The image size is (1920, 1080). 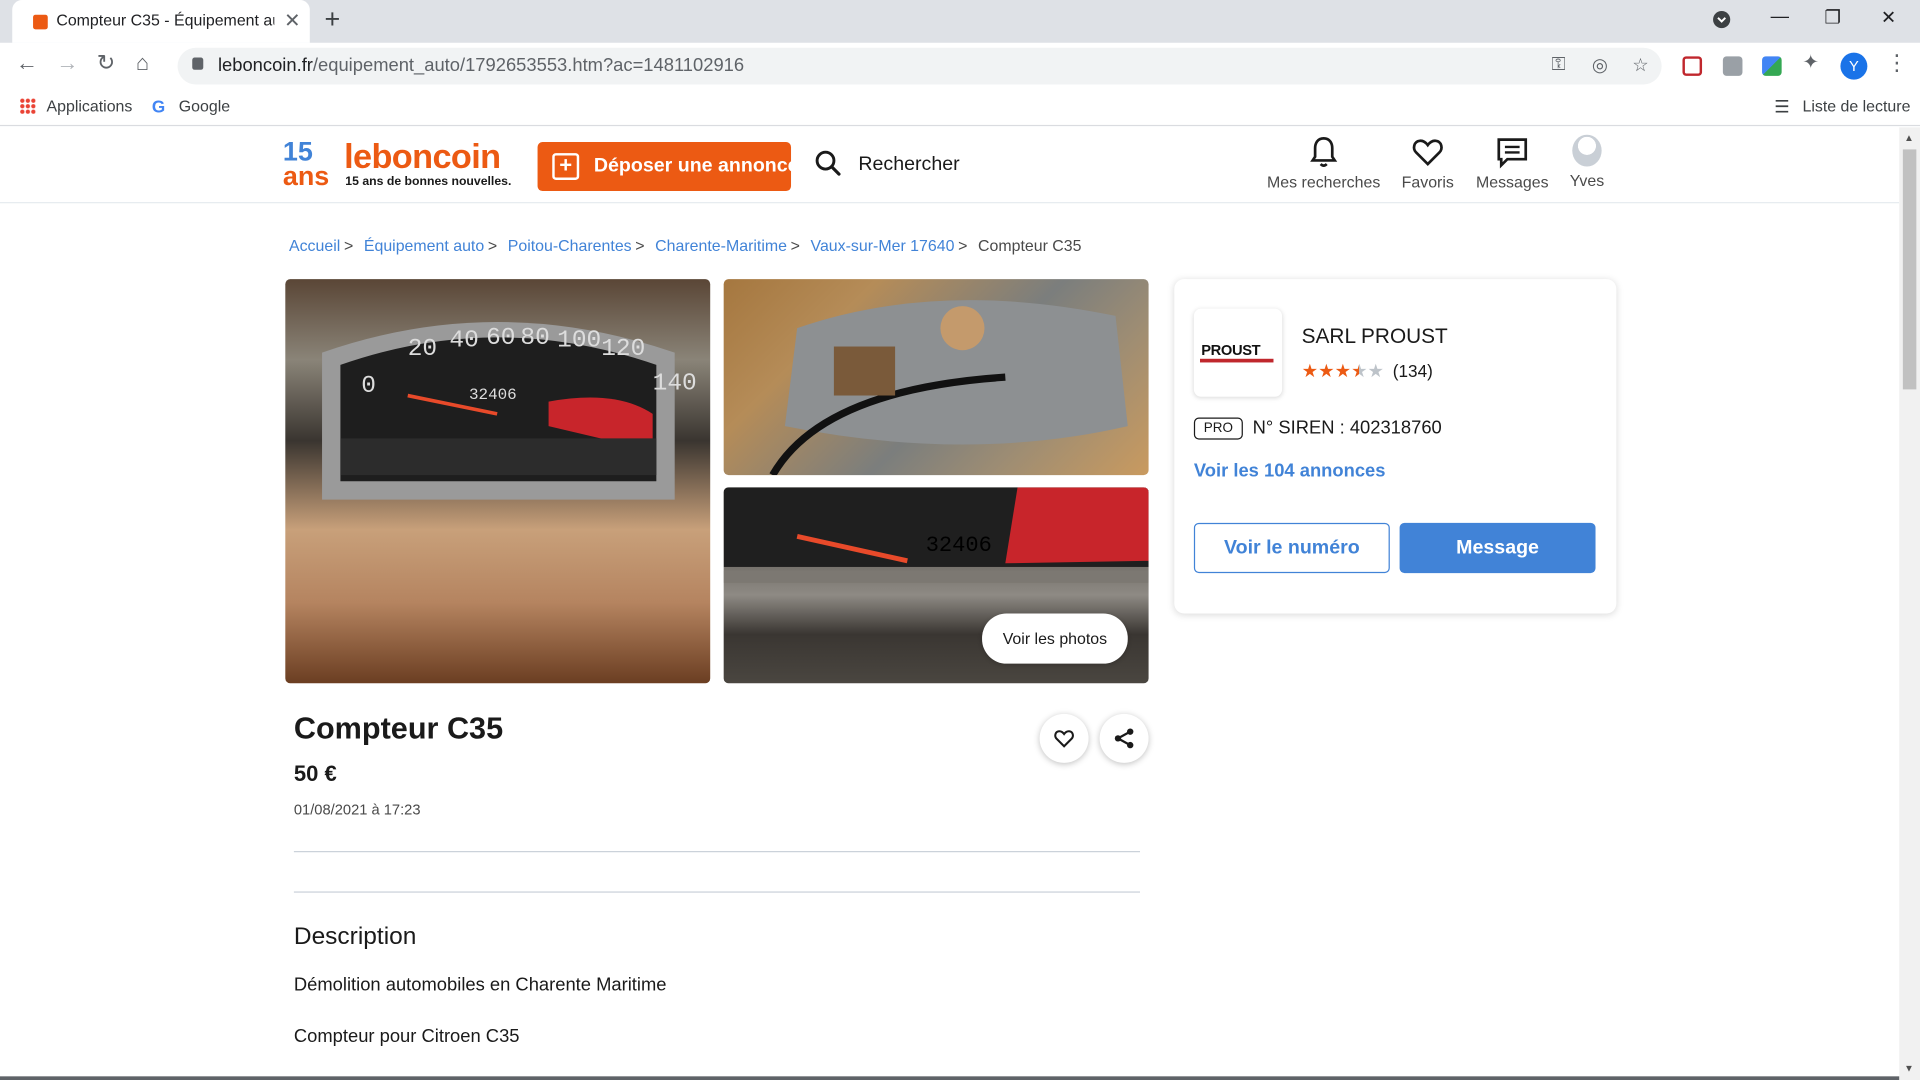 What do you see at coordinates (1558, 64) in the screenshot?
I see `key-icon: ⚿` at bounding box center [1558, 64].